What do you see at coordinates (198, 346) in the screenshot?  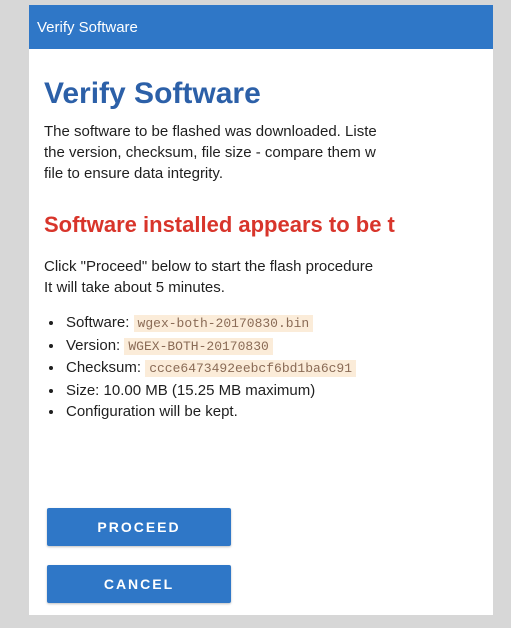 I see `version-value: WGEX-BOTH-20170830` at bounding box center [198, 346].